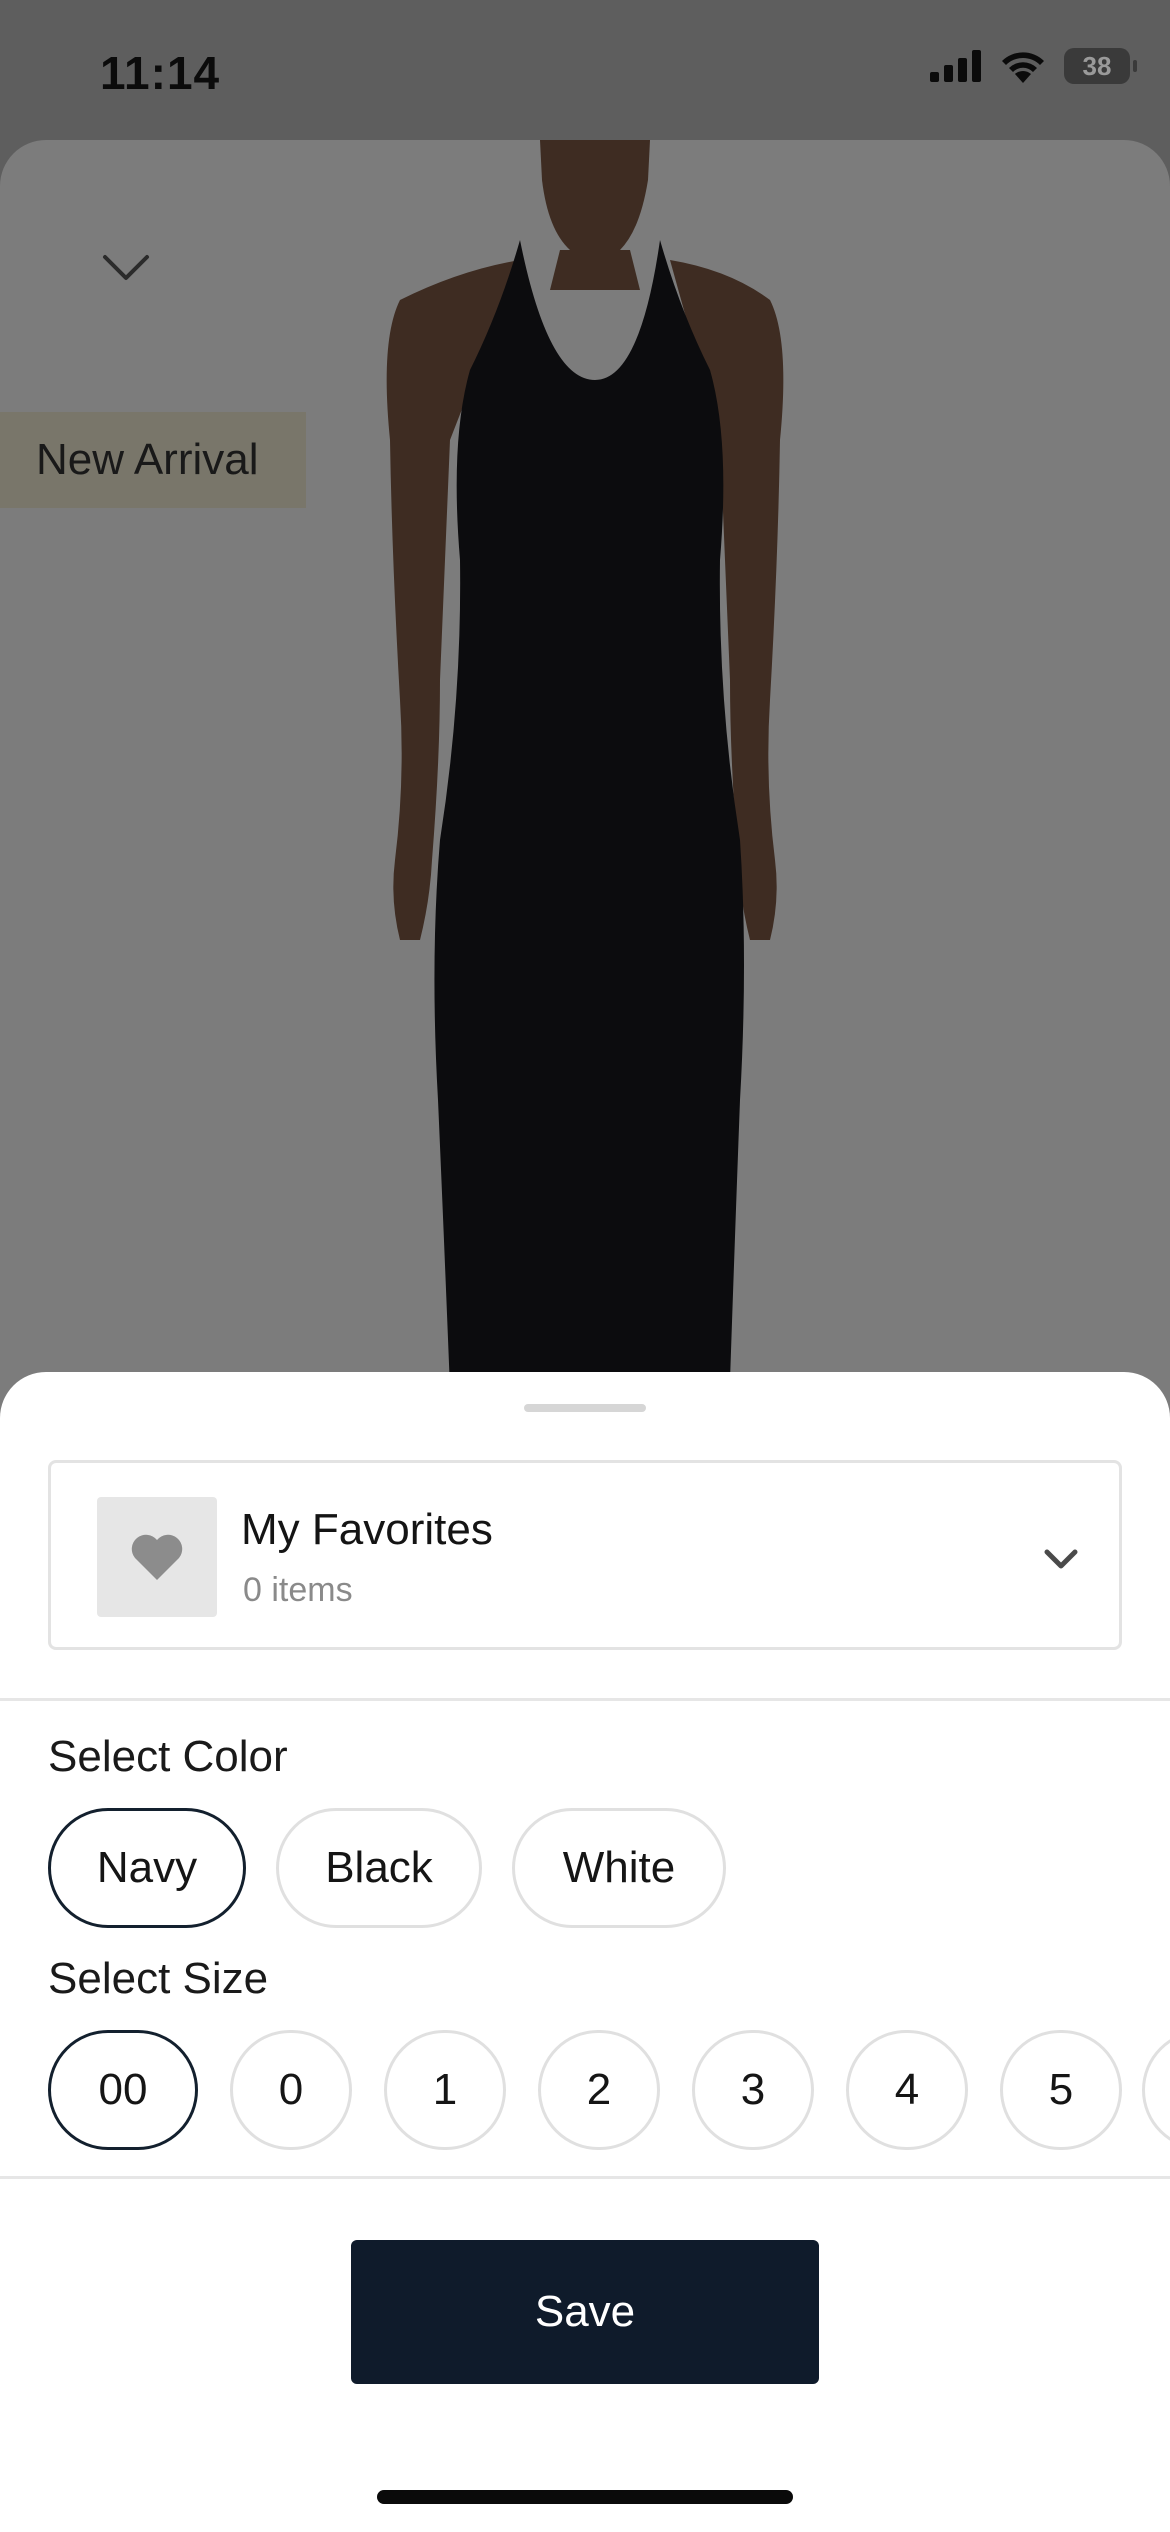 The image size is (1170, 2532). I want to click on list-thumbnail, so click(157, 1557).